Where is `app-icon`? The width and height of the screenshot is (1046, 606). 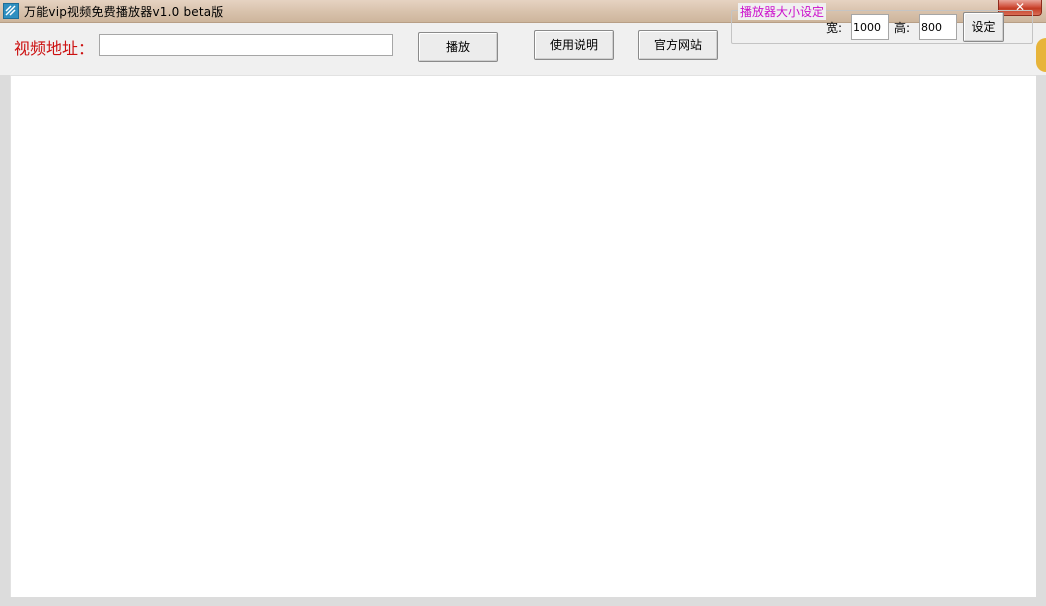 app-icon is located at coordinates (11, 11).